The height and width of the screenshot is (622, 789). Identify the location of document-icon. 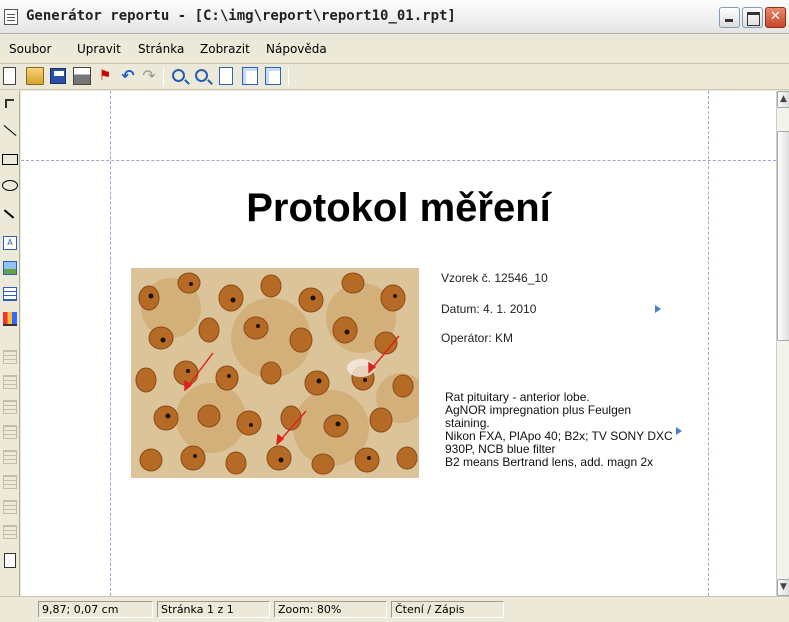
(11, 17).